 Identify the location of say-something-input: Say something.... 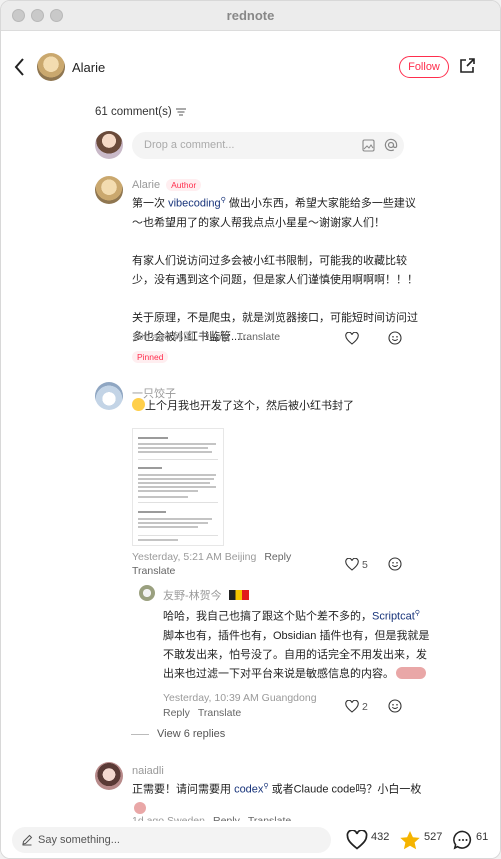
(171, 840).